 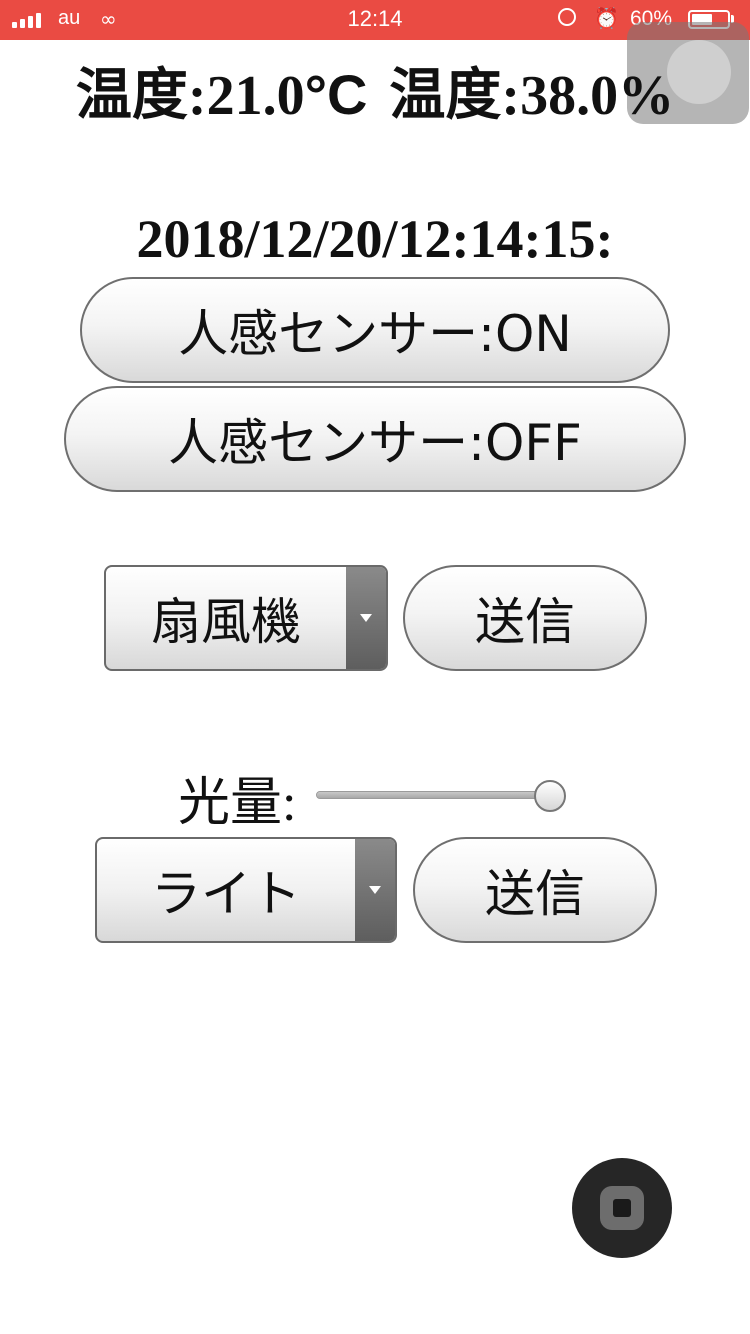 I want to click on slider-thumb, so click(x=550, y=796).